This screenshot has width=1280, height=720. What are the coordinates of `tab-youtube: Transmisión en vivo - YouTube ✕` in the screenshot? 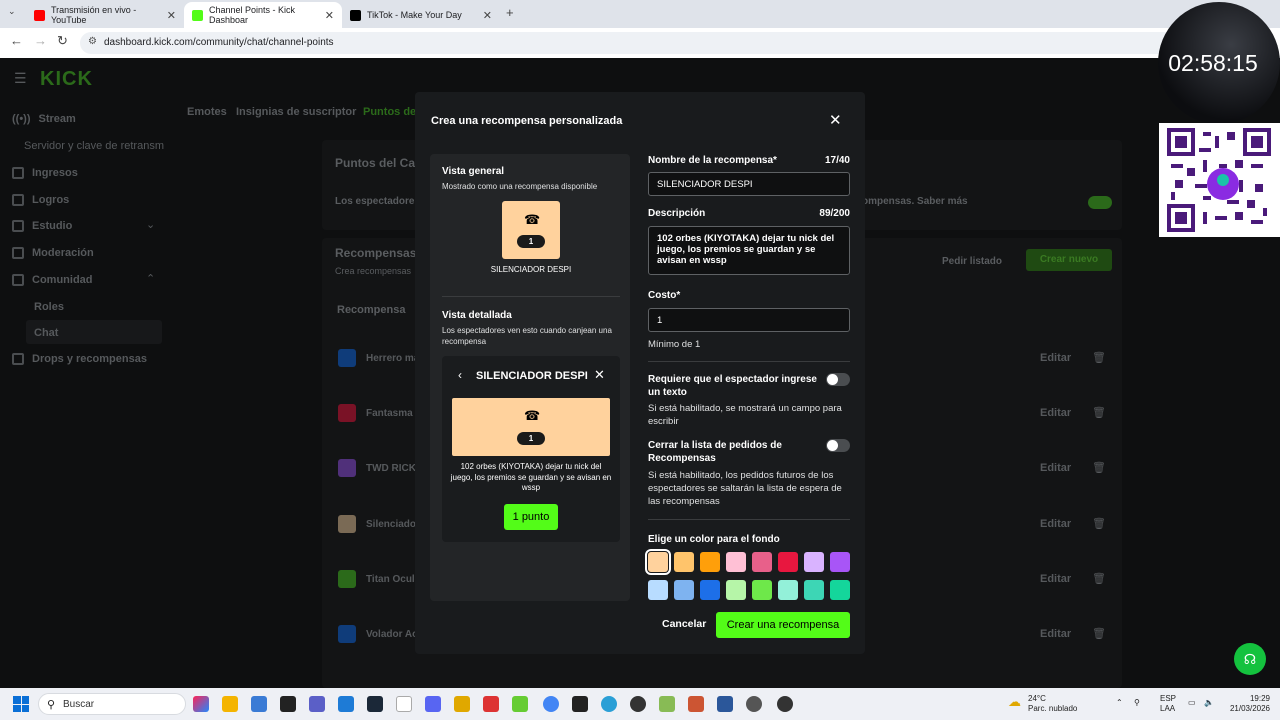 It's located at (105, 15).